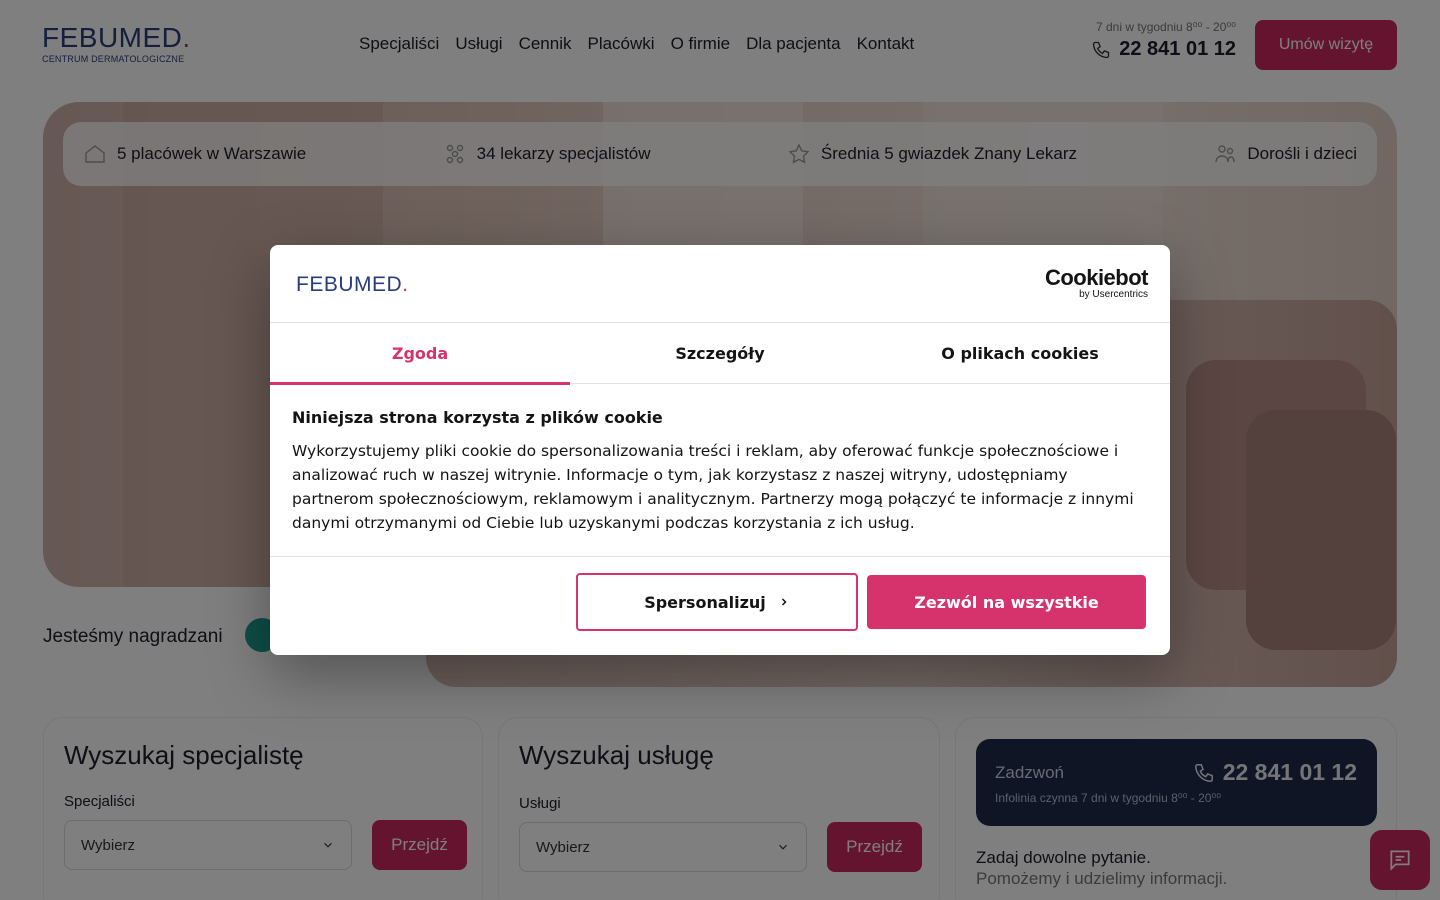  What do you see at coordinates (720, 284) in the screenshot?
I see `cookie-dialog-header: FEBUMED. Cookiebot by Usercentrics` at bounding box center [720, 284].